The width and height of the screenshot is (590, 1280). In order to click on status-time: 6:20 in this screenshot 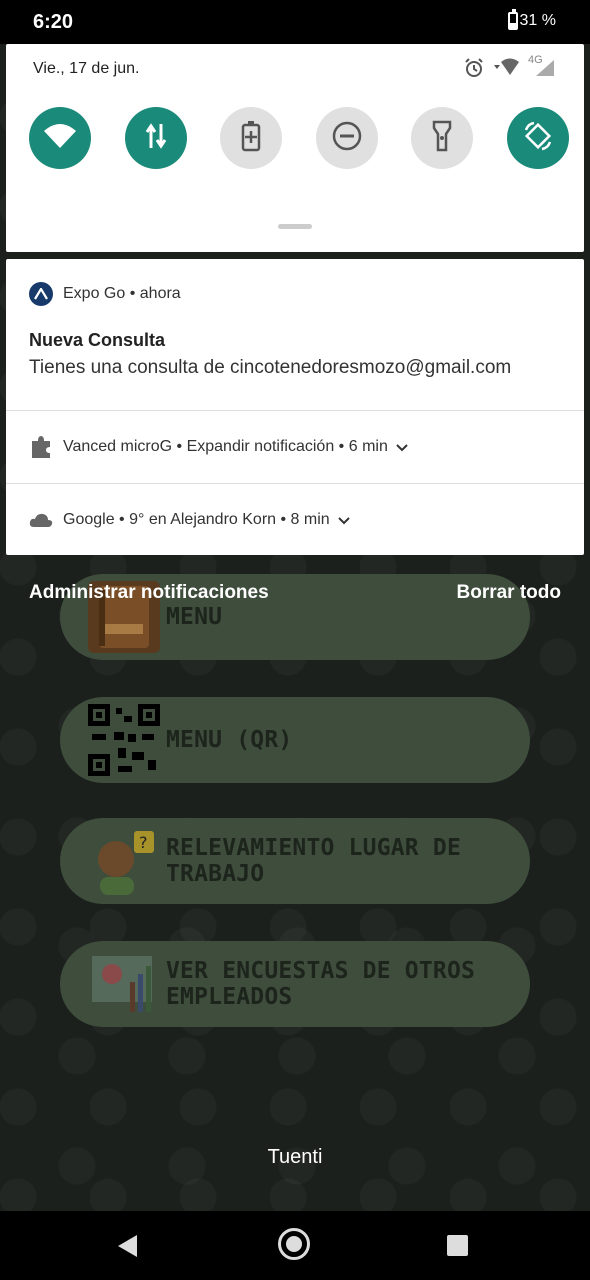, I will do `click(53, 22)`.